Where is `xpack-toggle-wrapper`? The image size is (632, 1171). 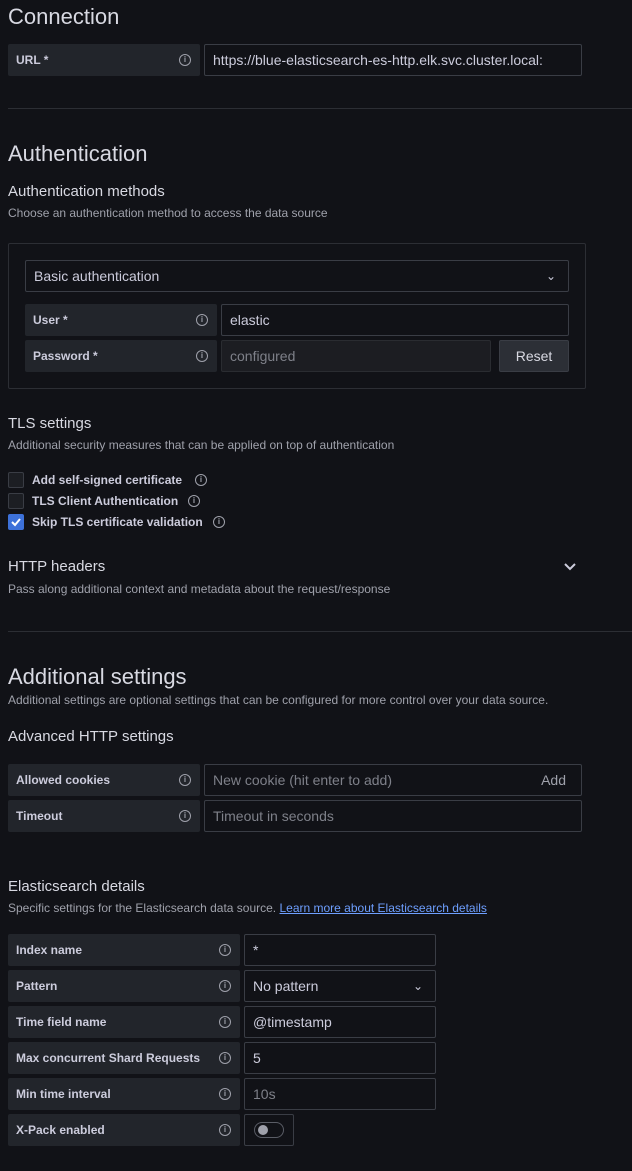
xpack-toggle-wrapper is located at coordinates (269, 1130).